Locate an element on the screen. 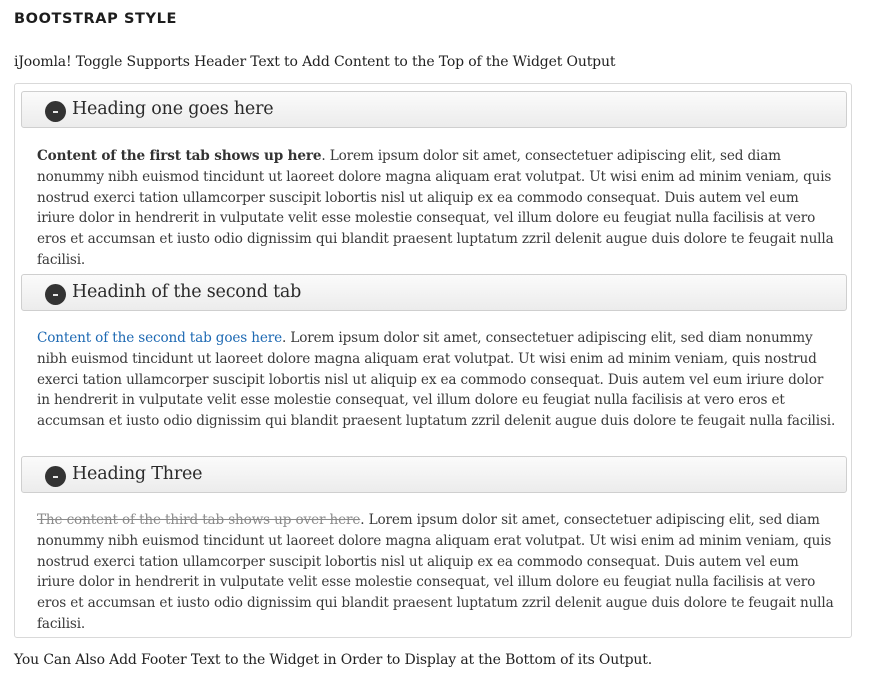 Image resolution: width=871 pixels, height=686 pixels. panel-one-lead: Content of the first tab shows up here is located at coordinates (179, 156).